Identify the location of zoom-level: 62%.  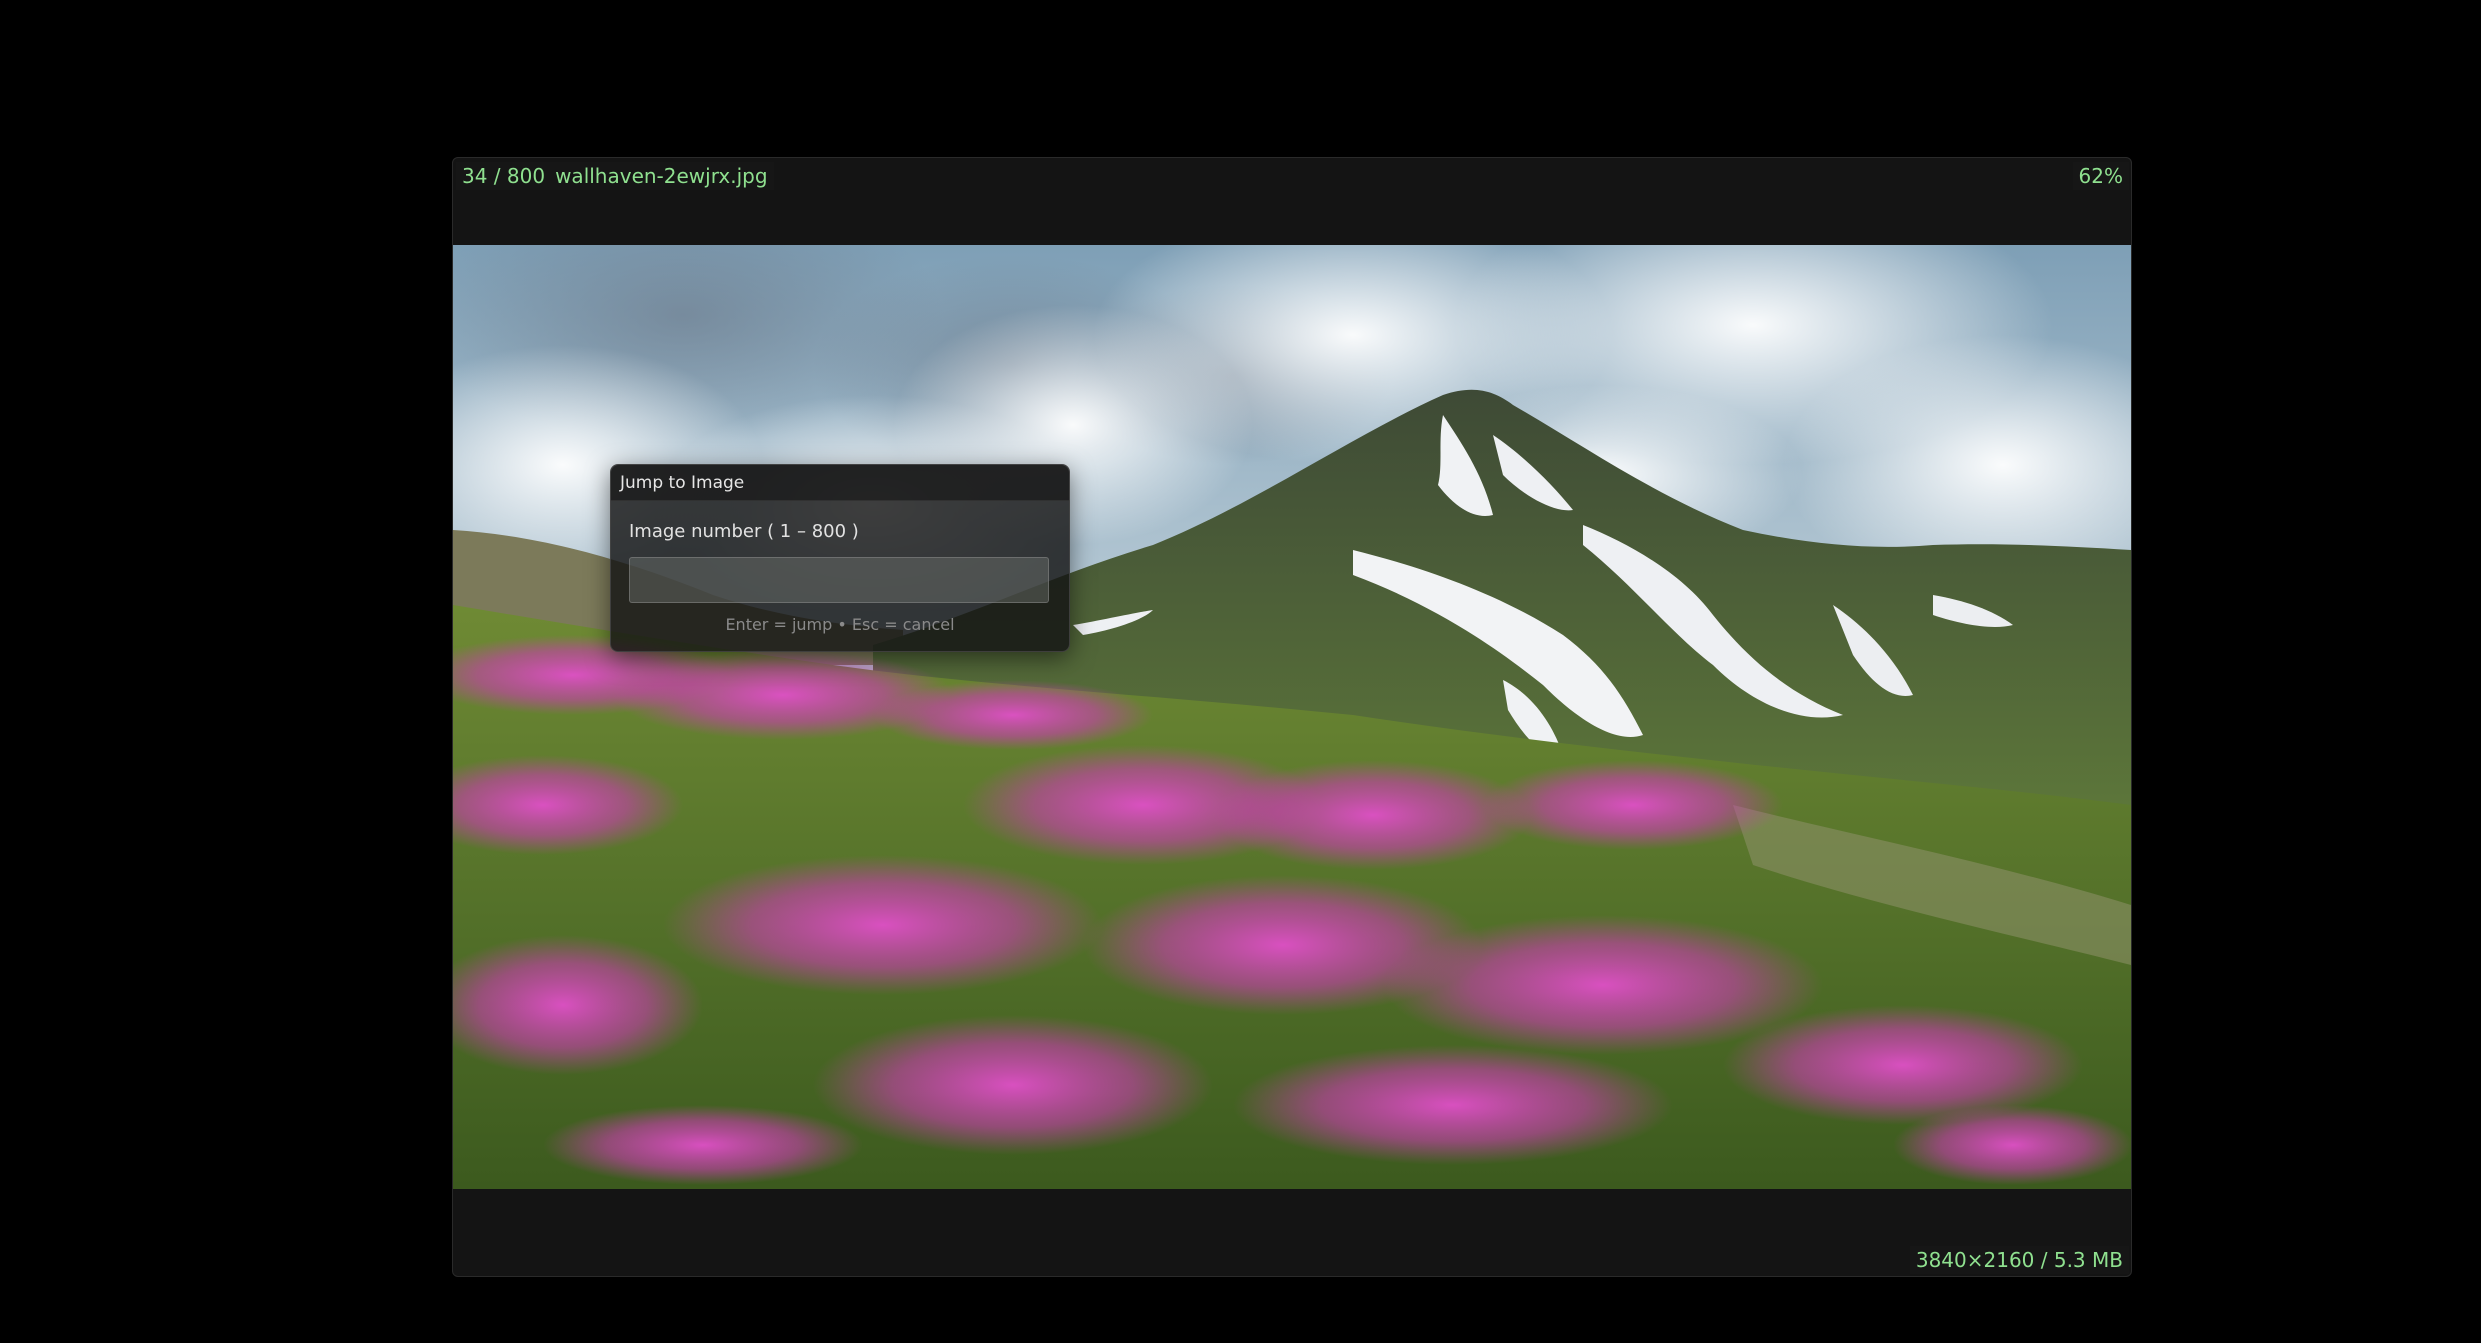
(2100, 176).